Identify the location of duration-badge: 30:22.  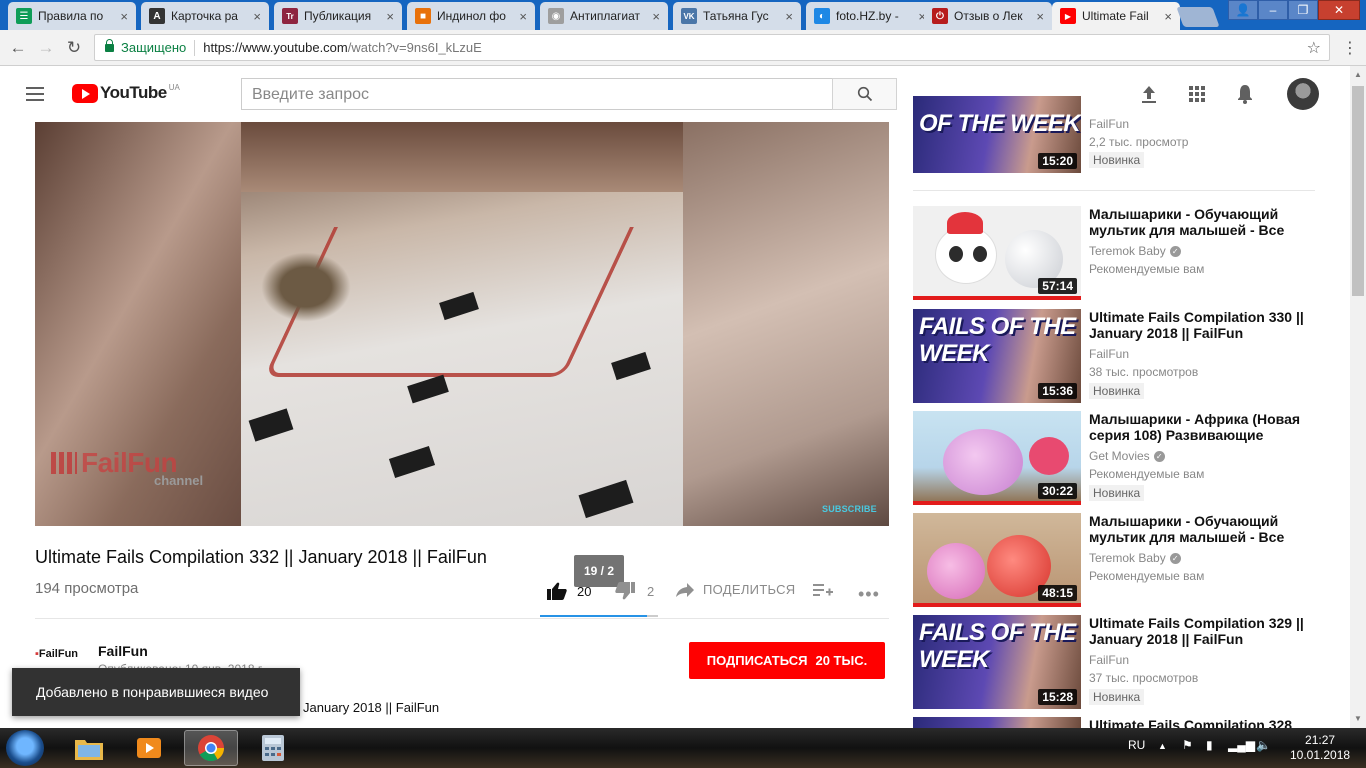
(1057, 491).